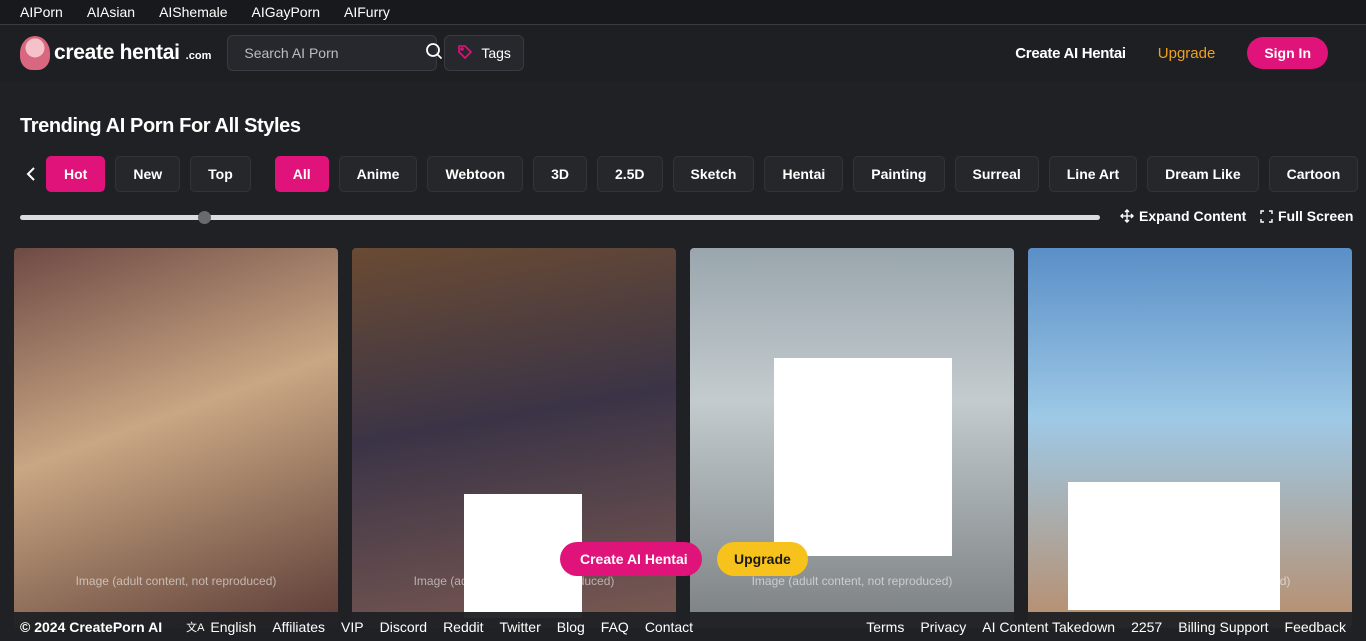  What do you see at coordinates (1223, 627) in the screenshot?
I see `footer-link-billing-support: Billing Support` at bounding box center [1223, 627].